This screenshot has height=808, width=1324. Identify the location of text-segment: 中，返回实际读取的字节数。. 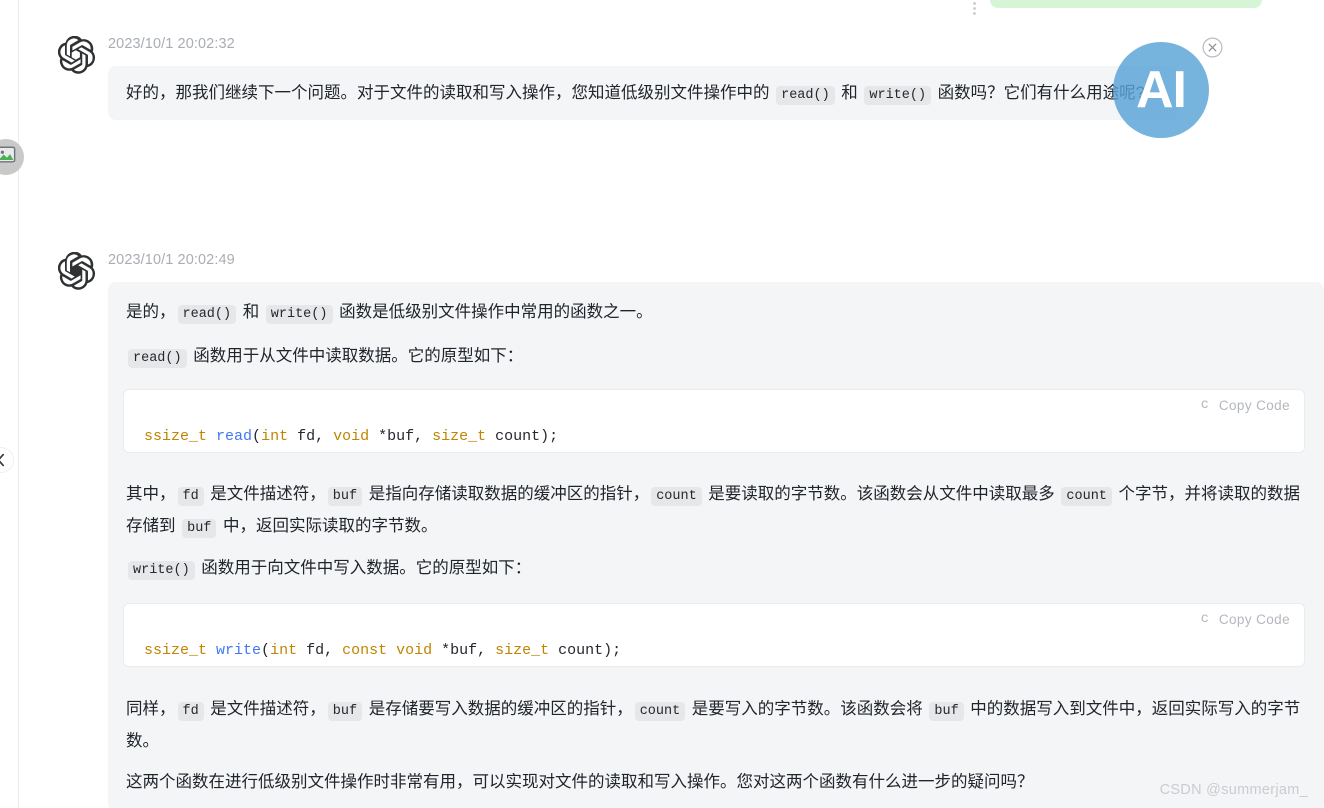
(328, 526).